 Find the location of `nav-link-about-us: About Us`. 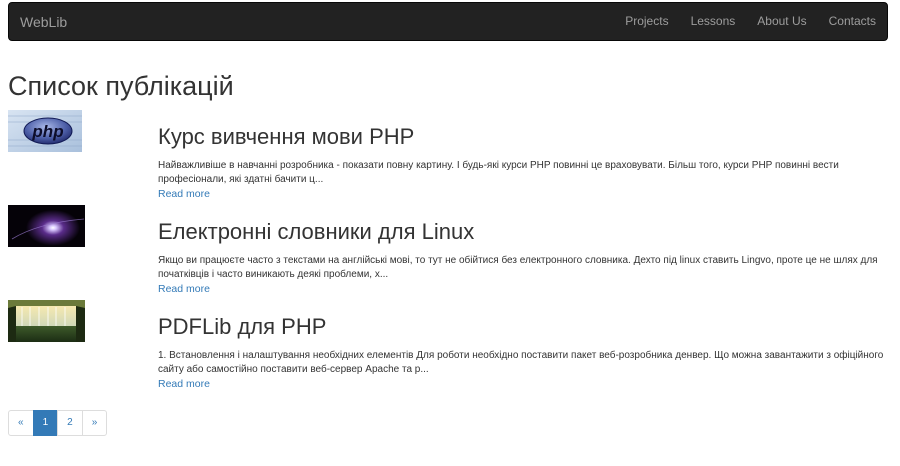

nav-link-about-us: About Us is located at coordinates (781, 21).